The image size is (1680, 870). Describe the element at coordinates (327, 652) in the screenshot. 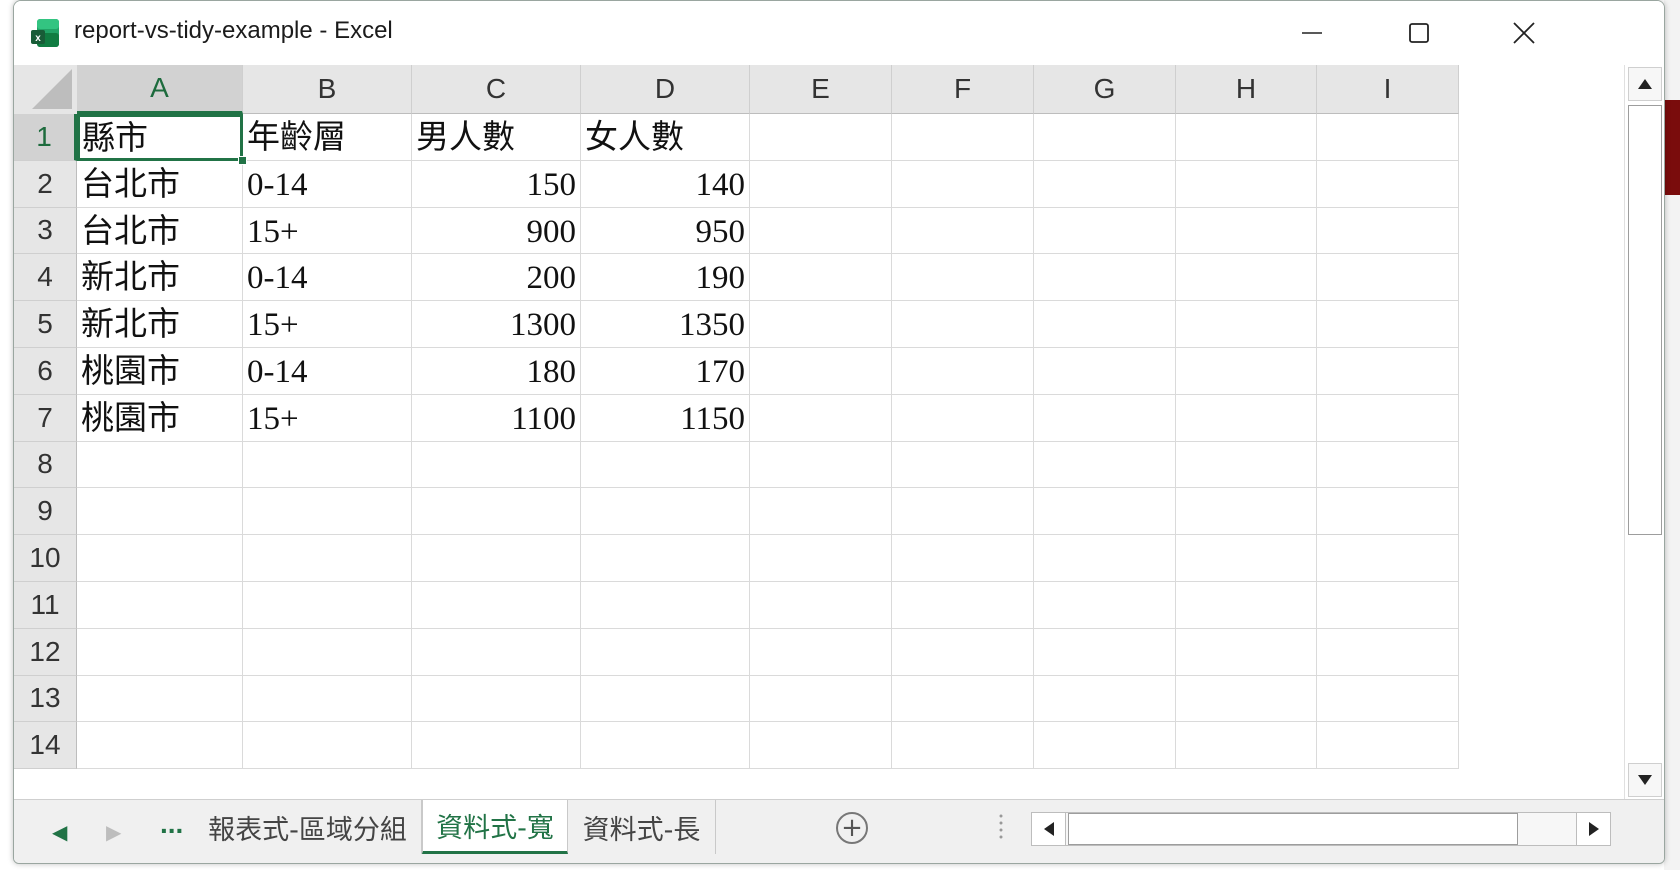

I see `cell-b12` at that location.